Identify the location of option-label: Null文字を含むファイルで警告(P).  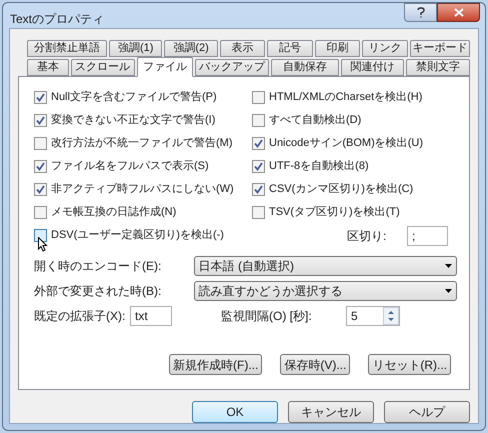
(134, 98).